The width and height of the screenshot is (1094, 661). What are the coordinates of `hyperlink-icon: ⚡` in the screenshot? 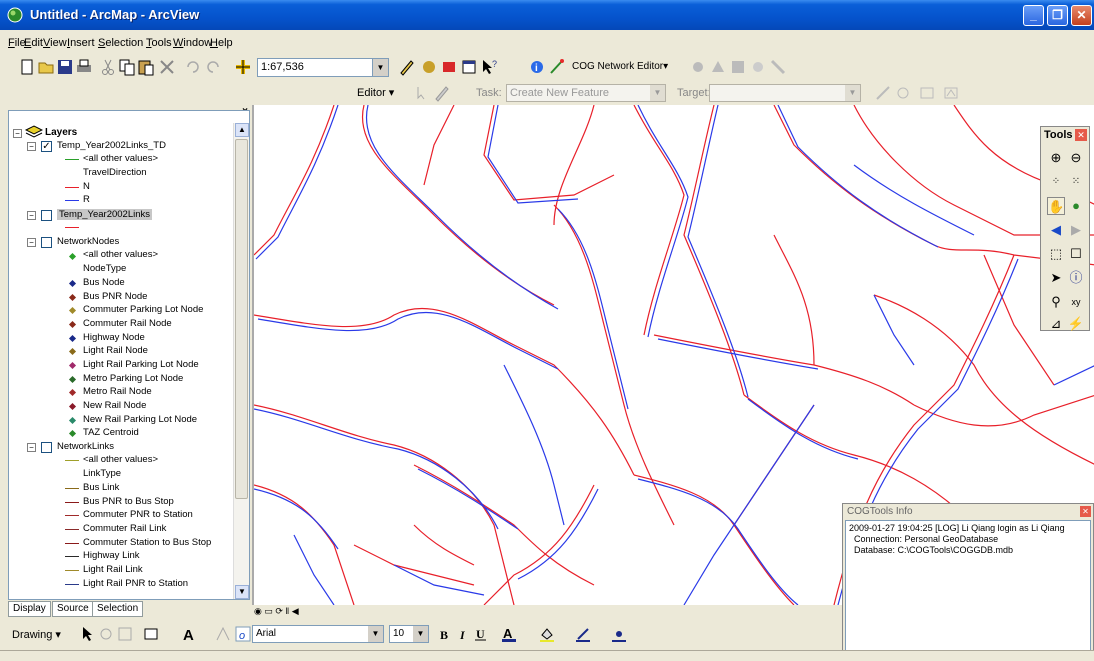 It's located at (1076, 324).